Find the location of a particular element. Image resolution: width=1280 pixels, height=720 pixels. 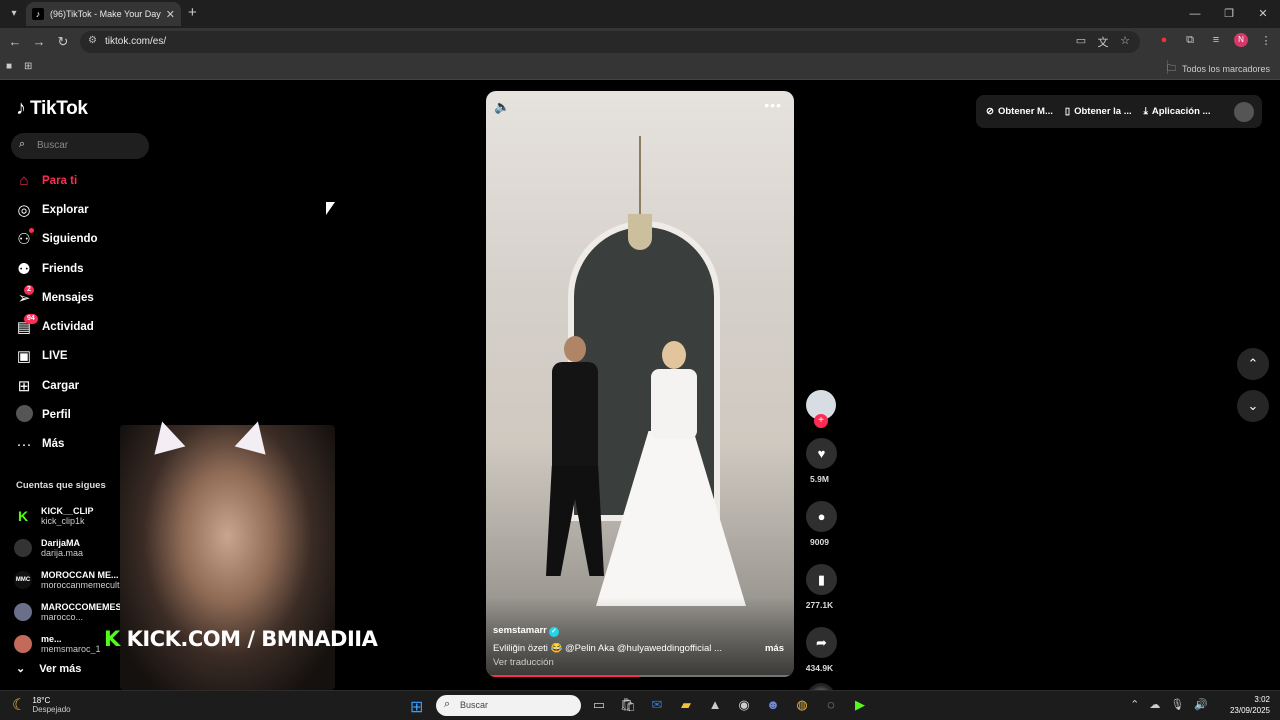

obs-icon: ◌ is located at coordinates (831, 705).